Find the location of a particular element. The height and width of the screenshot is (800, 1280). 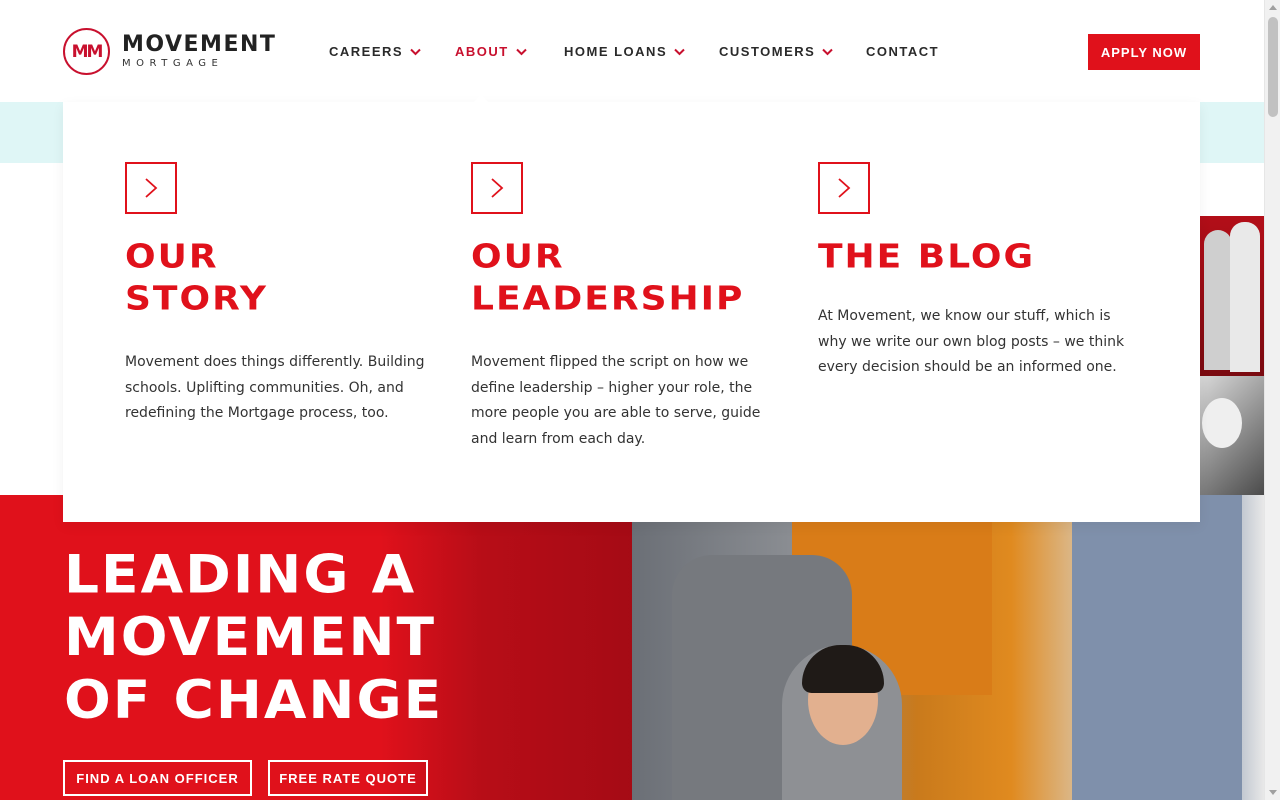

dropdown-item-title: OUR LEADERSHIP is located at coordinates (631, 278).